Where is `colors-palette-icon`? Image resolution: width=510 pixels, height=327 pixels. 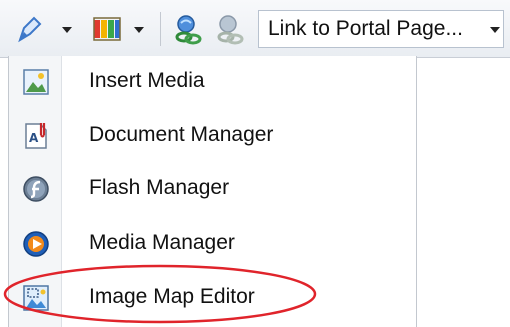
colors-palette-icon is located at coordinates (107, 29).